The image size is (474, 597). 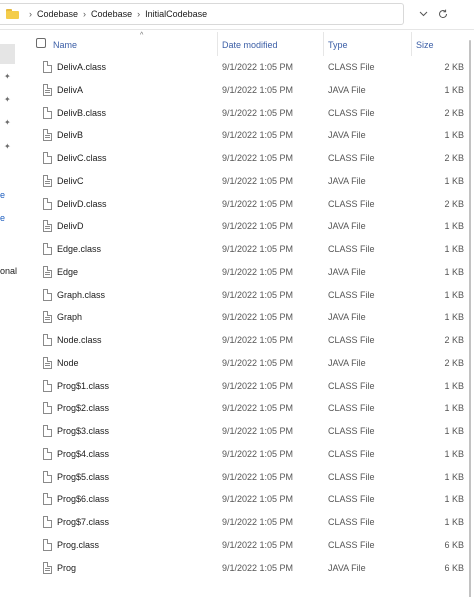 I want to click on file-name: DelivD.class, so click(x=82, y=203).